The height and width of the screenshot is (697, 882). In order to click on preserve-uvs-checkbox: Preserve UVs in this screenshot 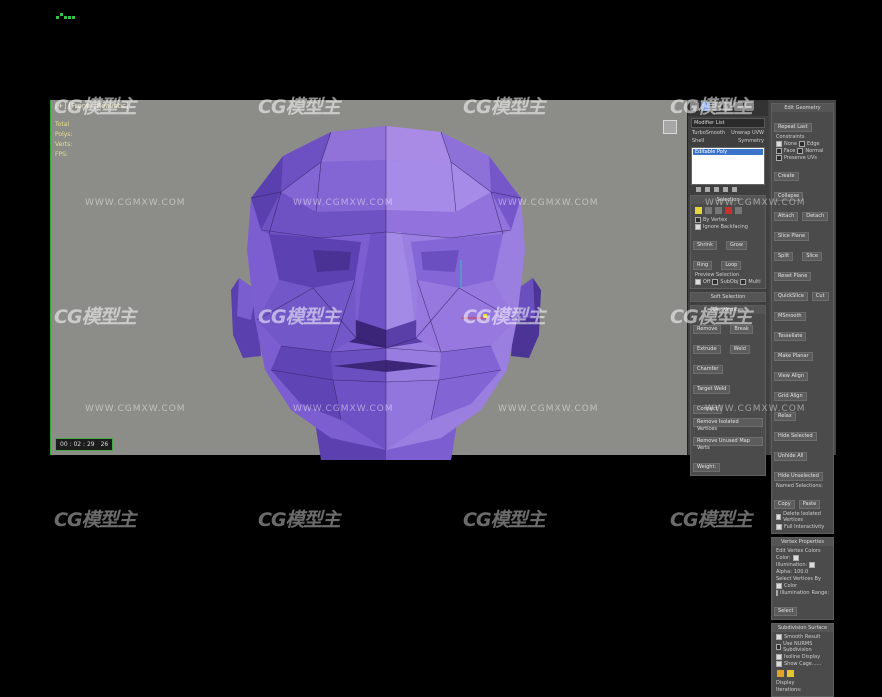, I will do `click(802, 158)`.